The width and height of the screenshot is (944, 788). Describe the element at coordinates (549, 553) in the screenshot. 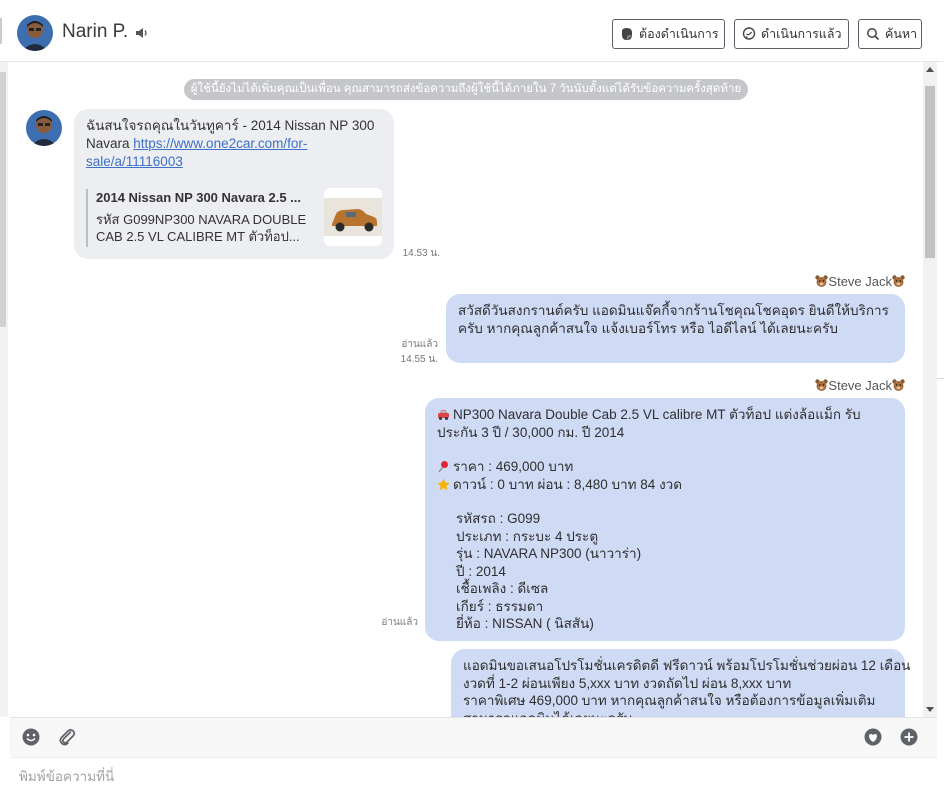

I see `spec-line: รุ่น : NAVARA NP300 (นาวาร่า)` at that location.